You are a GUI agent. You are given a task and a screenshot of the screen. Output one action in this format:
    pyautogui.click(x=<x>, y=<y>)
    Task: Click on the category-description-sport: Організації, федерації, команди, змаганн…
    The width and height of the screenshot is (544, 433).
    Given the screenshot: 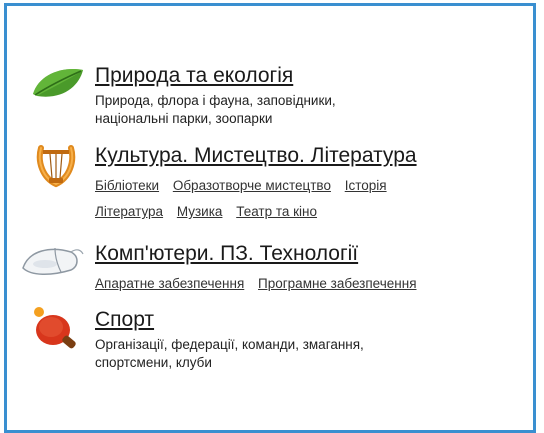 What is the action you would take?
    pyautogui.click(x=229, y=354)
    